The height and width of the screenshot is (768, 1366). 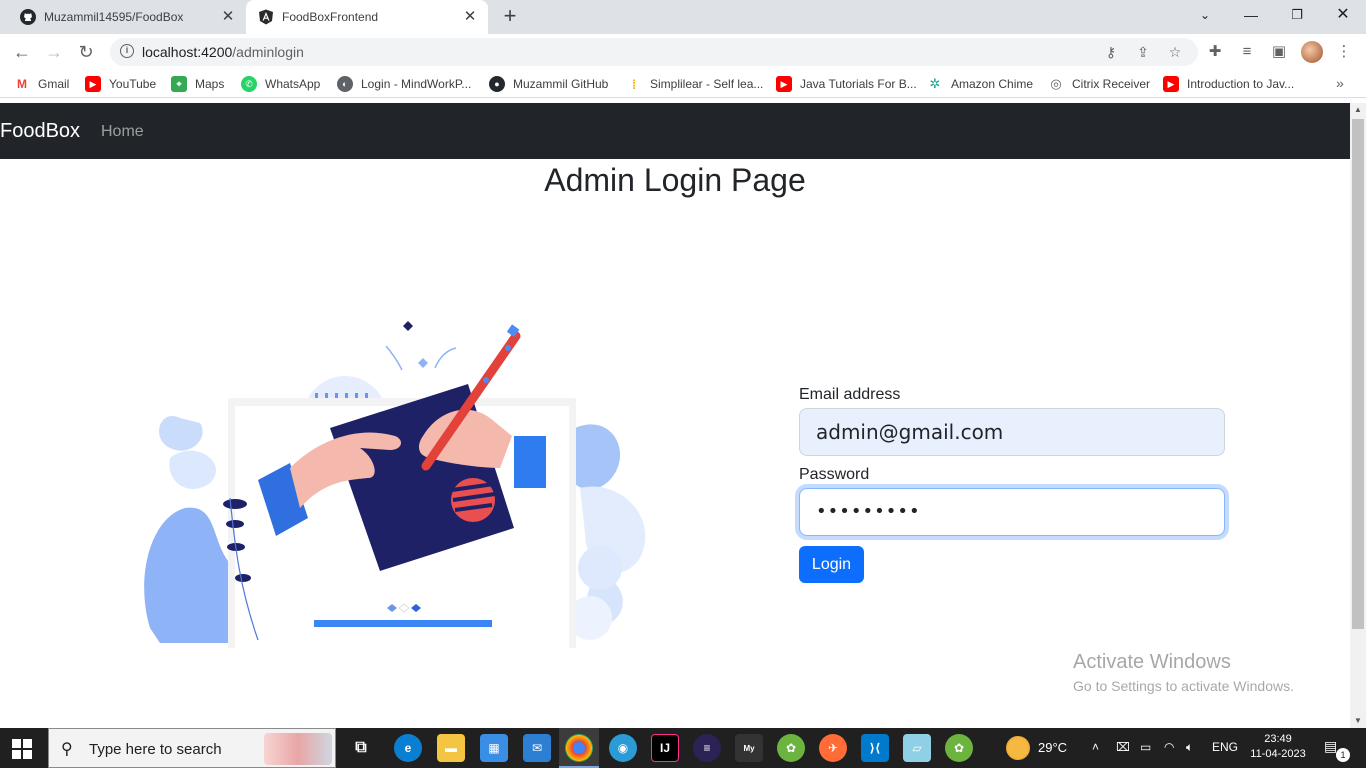 I want to click on minimize-icon: —, so click(x=1251, y=16).